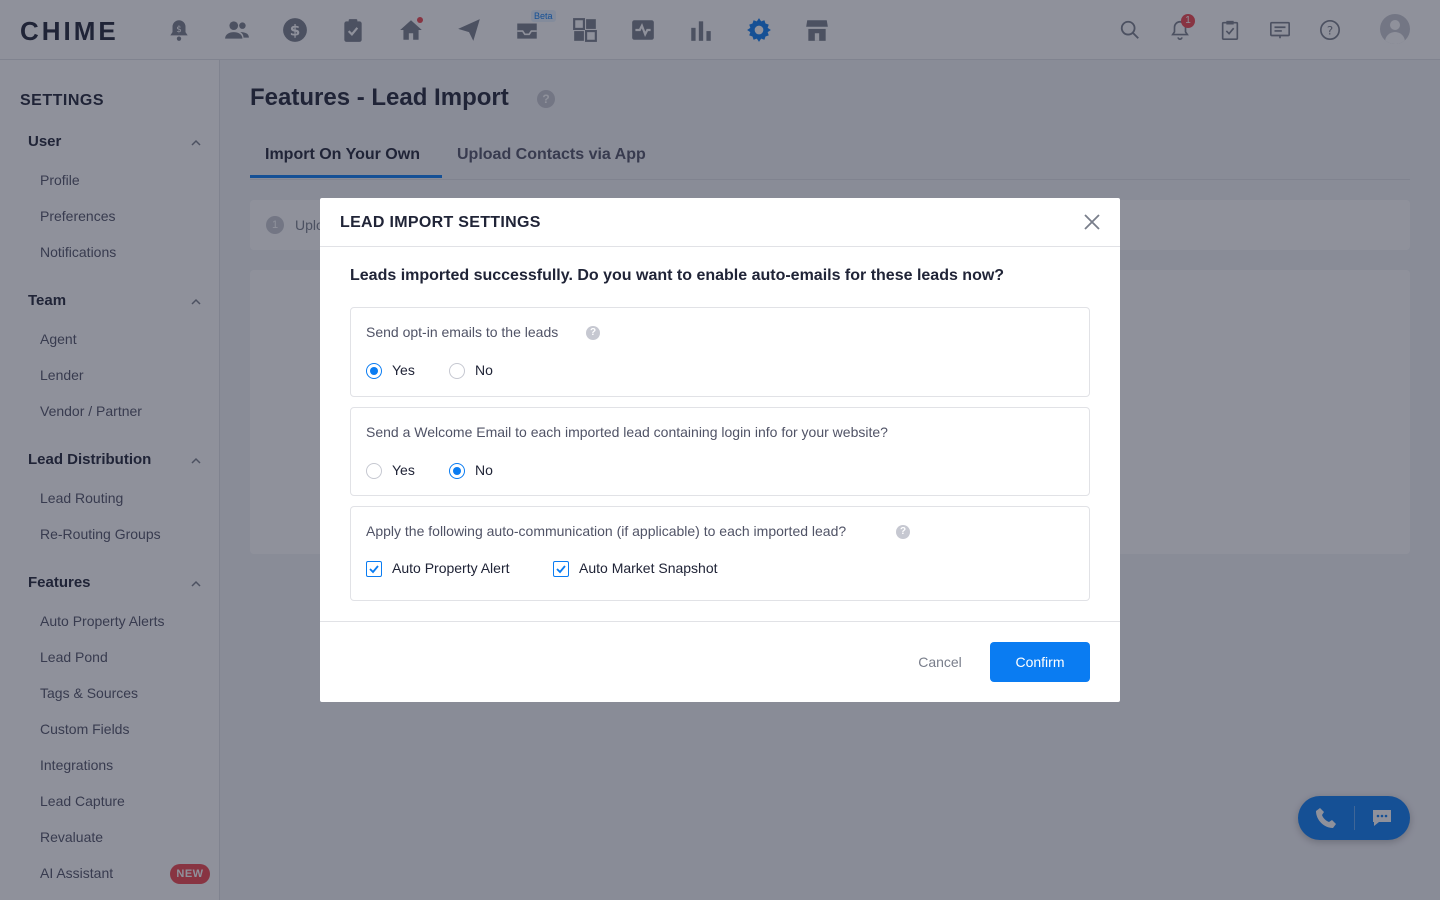 This screenshot has height=900, width=1440. I want to click on auto-property-alert-checkbox, so click(374, 569).